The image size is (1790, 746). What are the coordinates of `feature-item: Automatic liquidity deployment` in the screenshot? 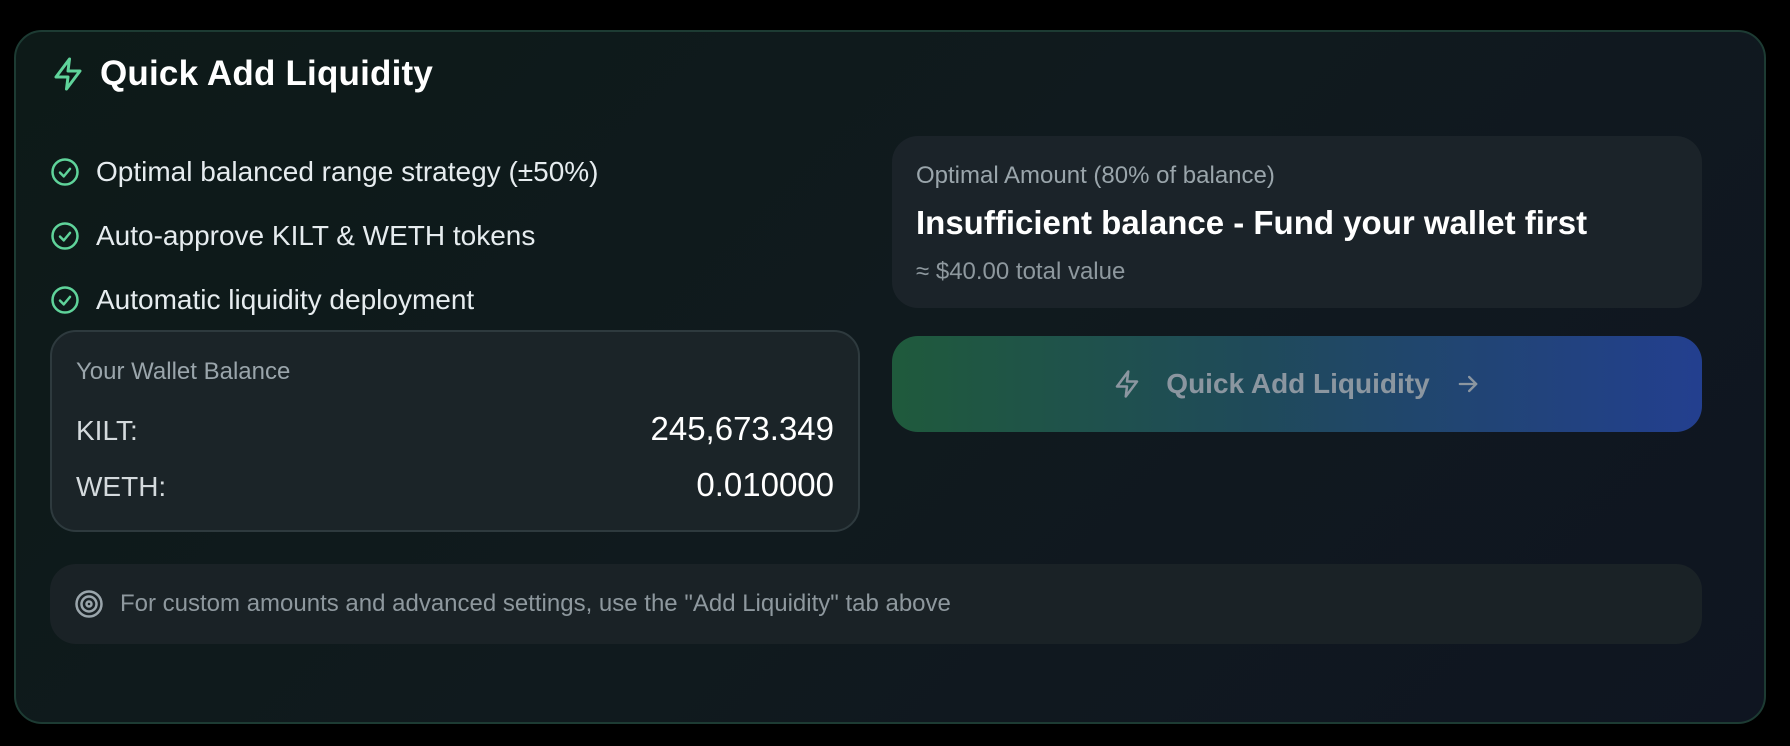 It's located at (324, 300).